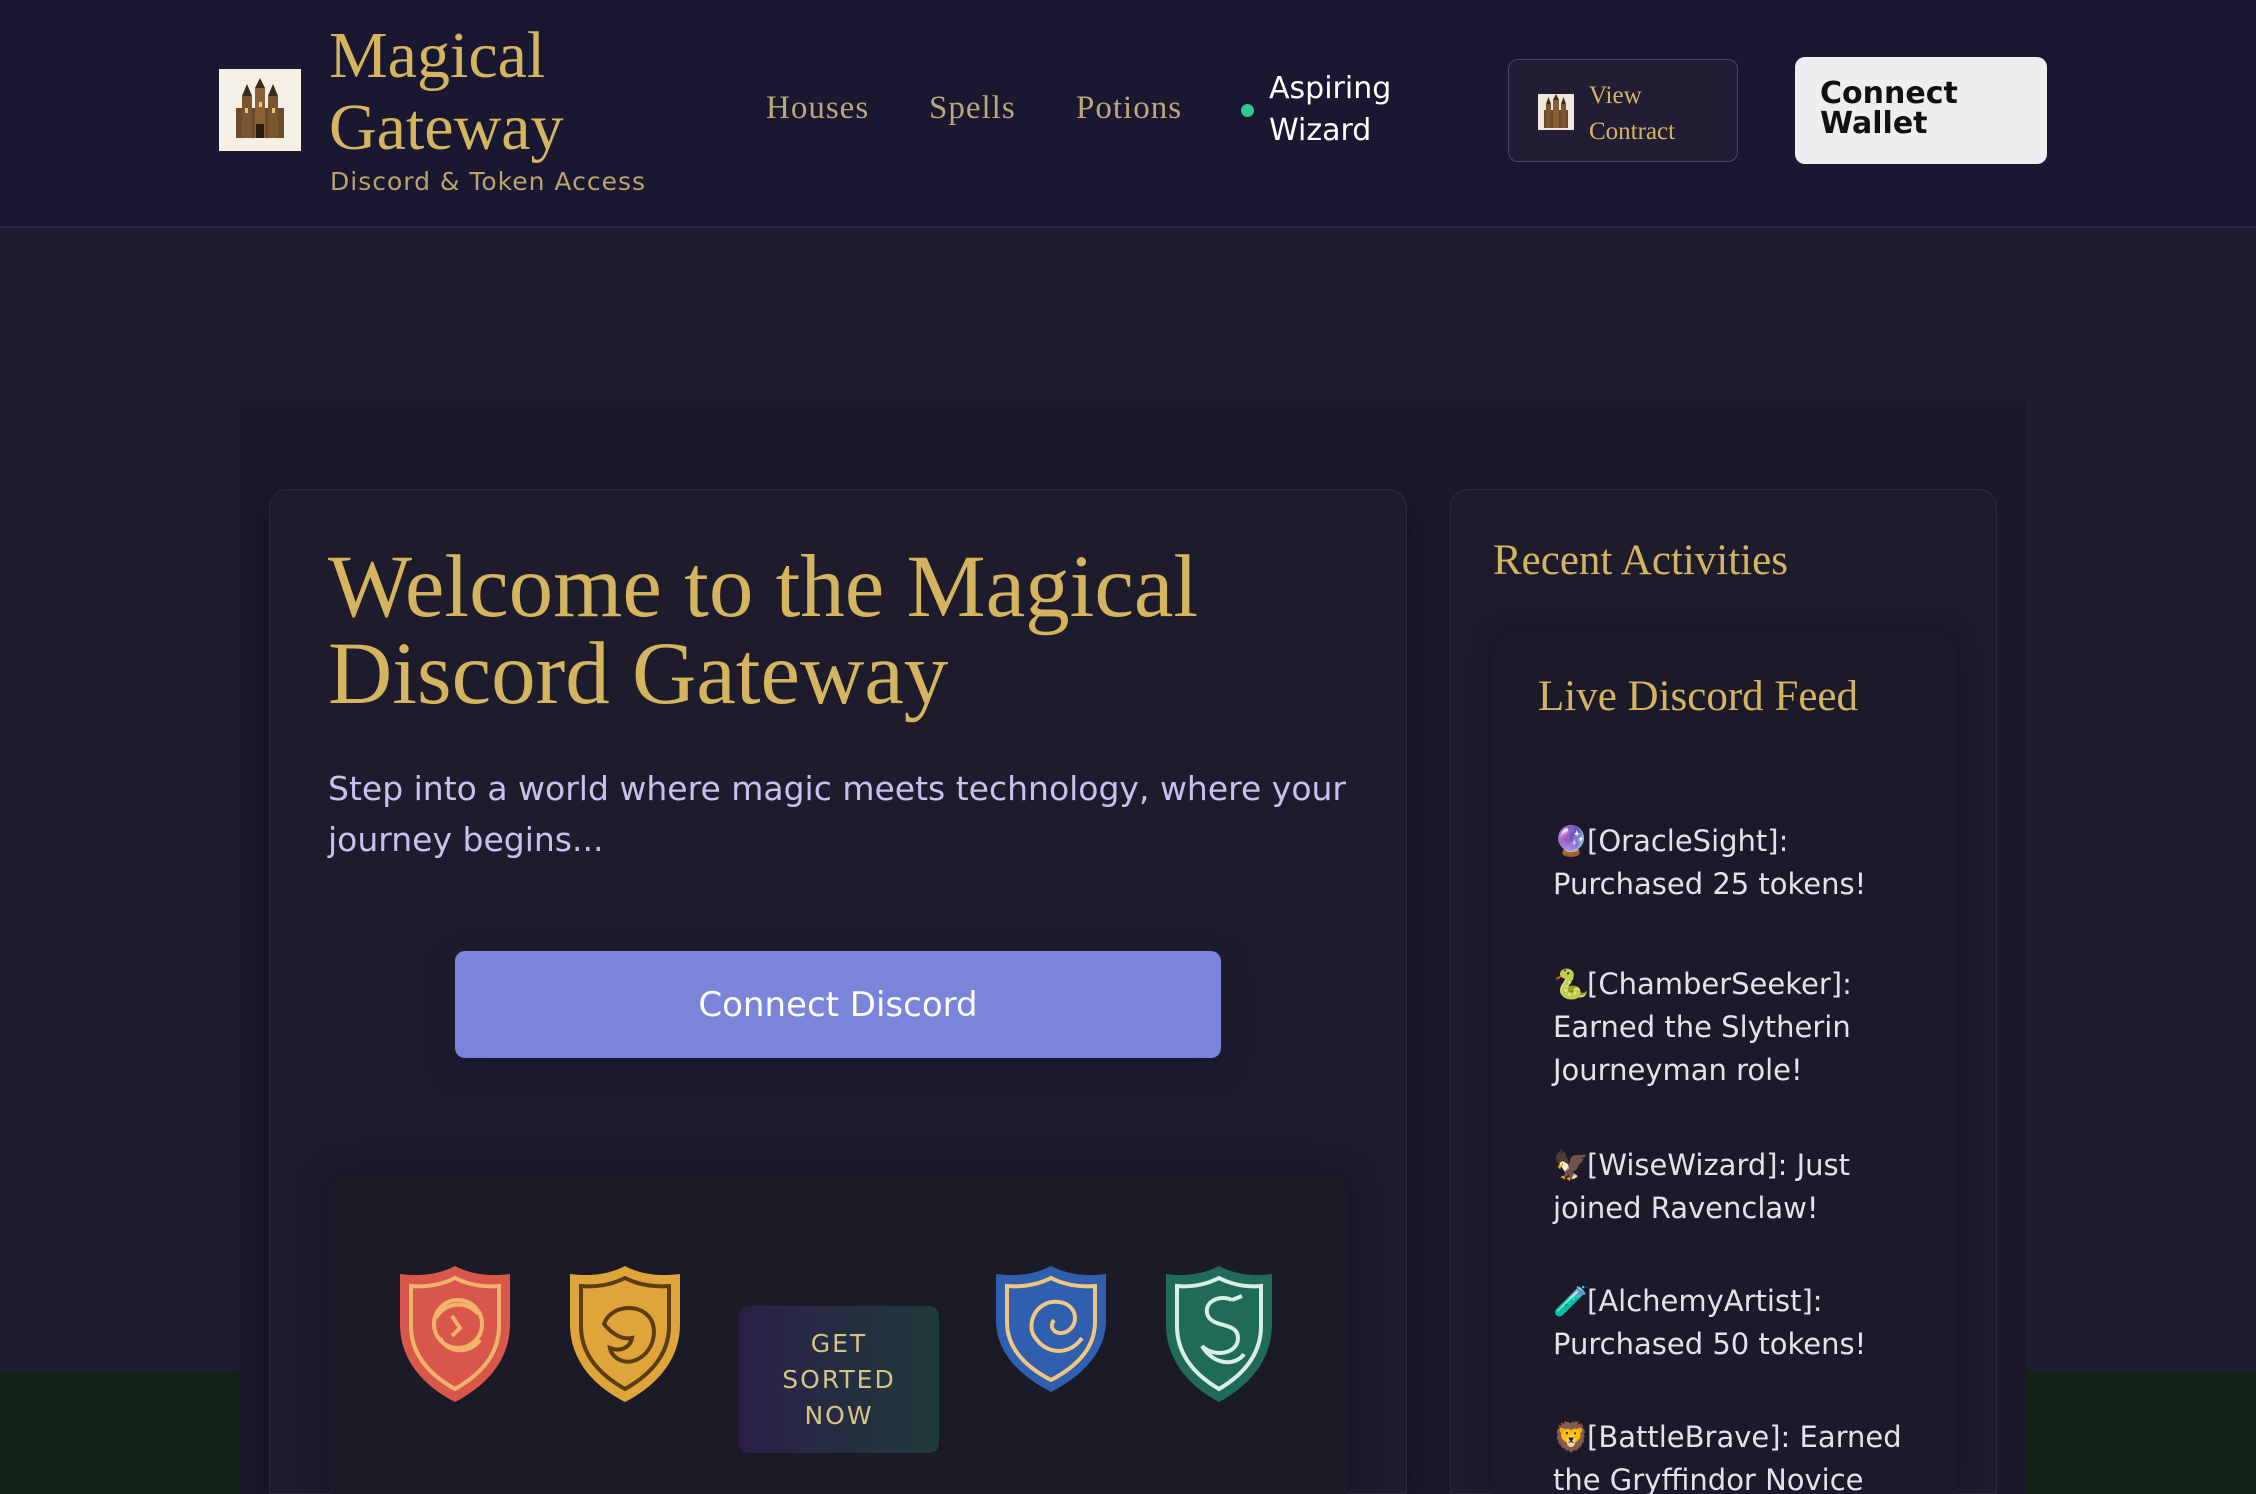 The image size is (2256, 1494). I want to click on snake-icon: 🐍, so click(1571, 984).